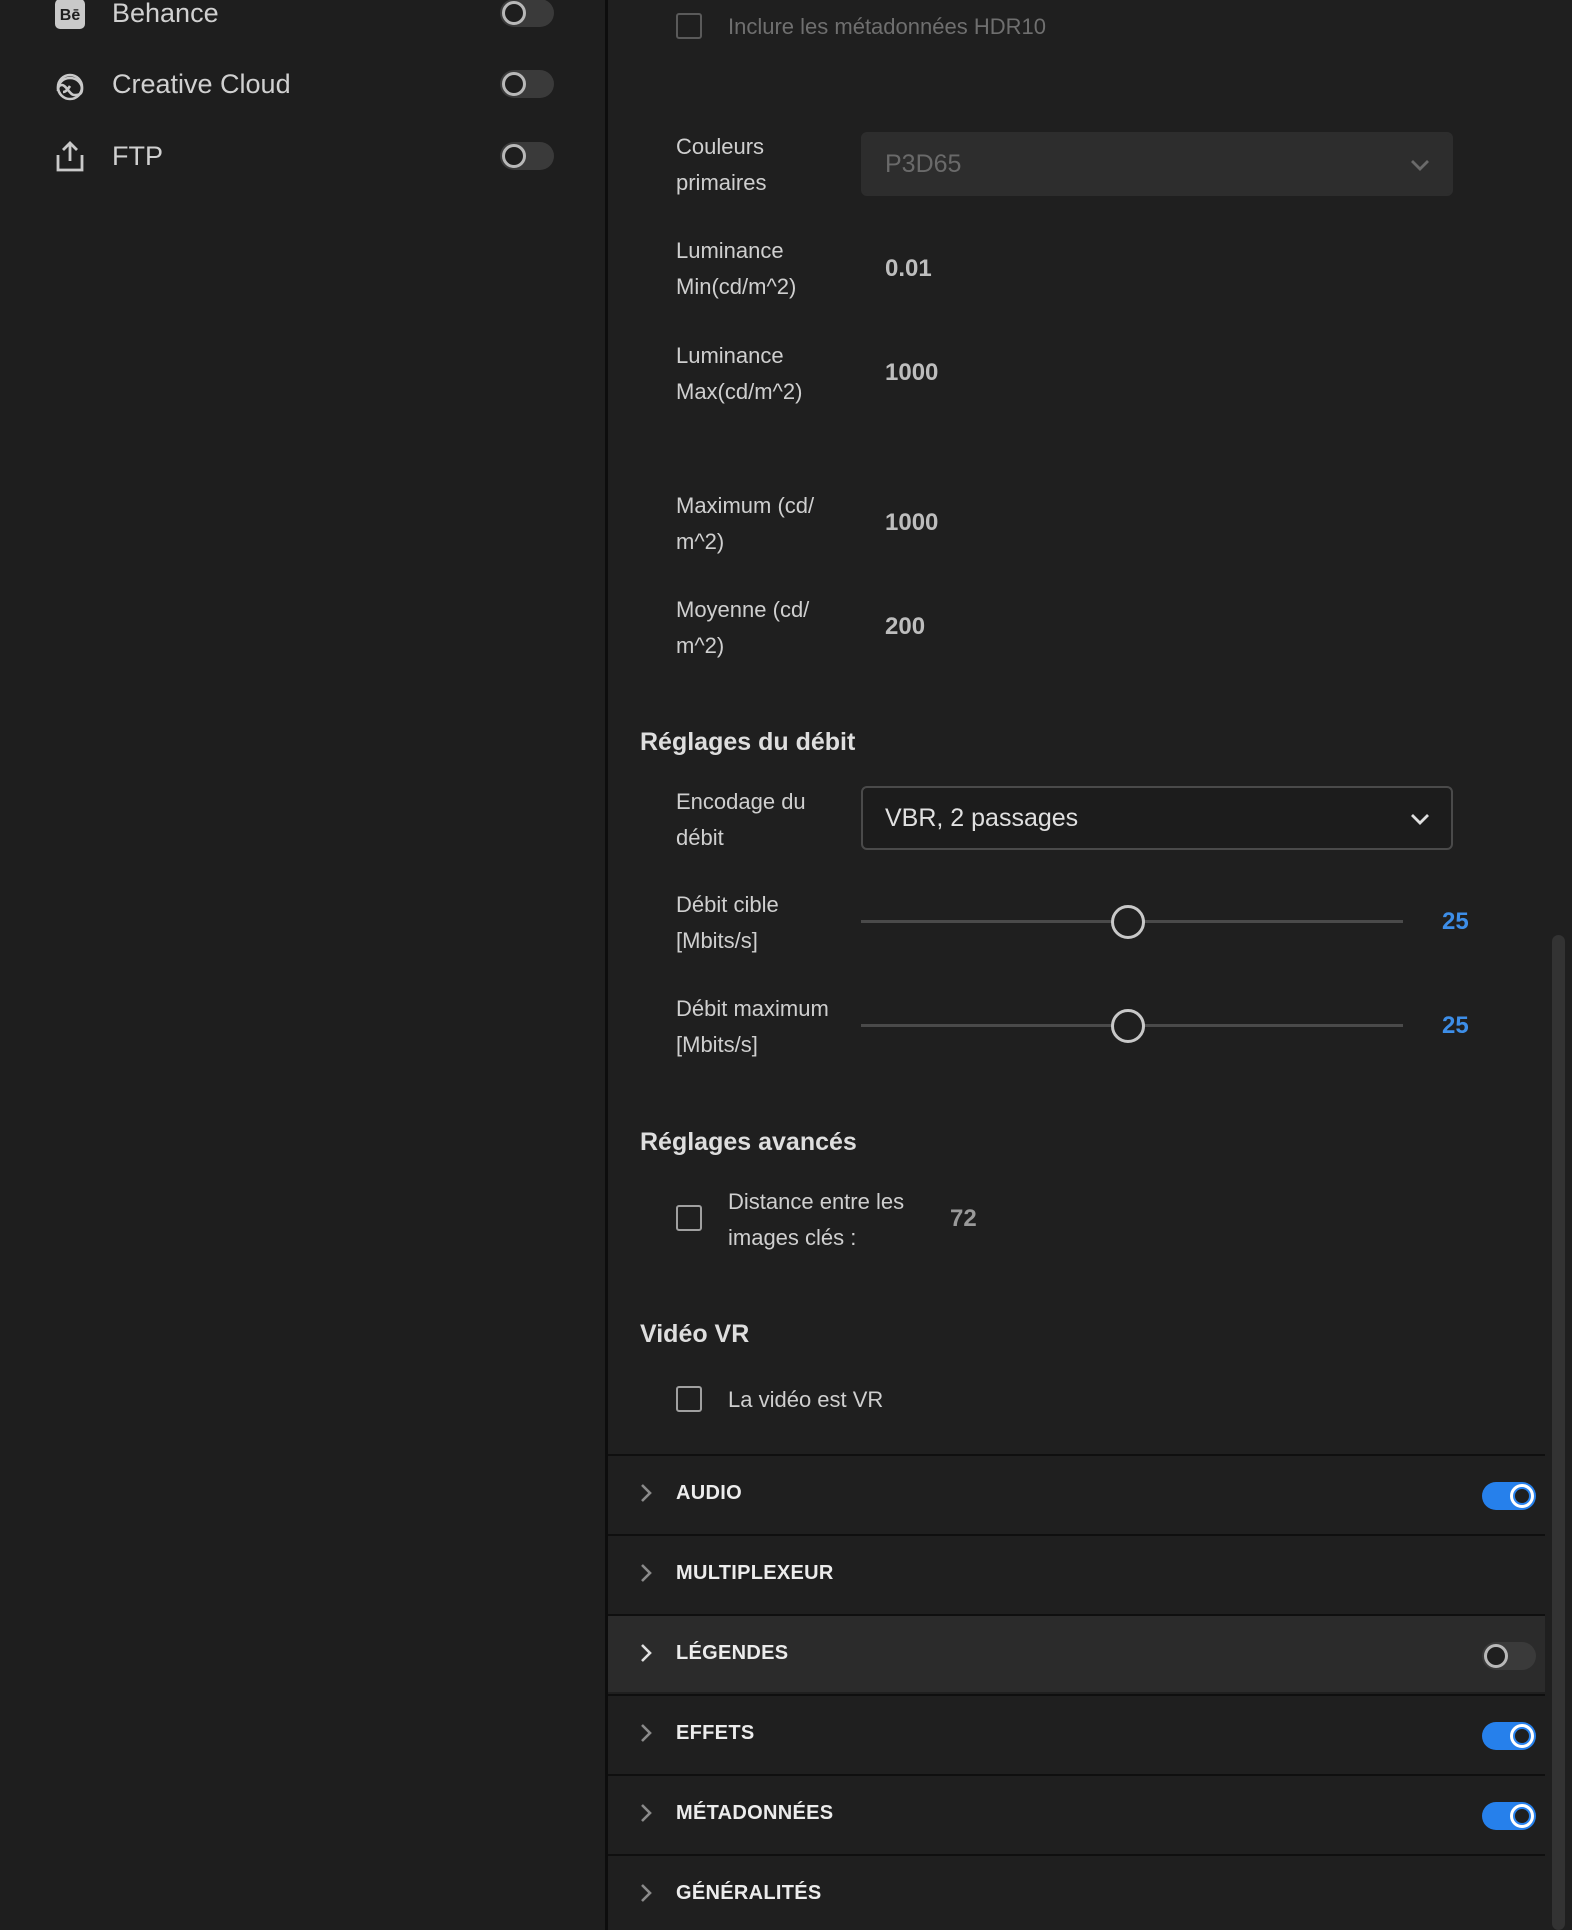 This screenshot has height=1930, width=1572. What do you see at coordinates (689, 1399) in the screenshot?
I see `is-vr-checkbox` at bounding box center [689, 1399].